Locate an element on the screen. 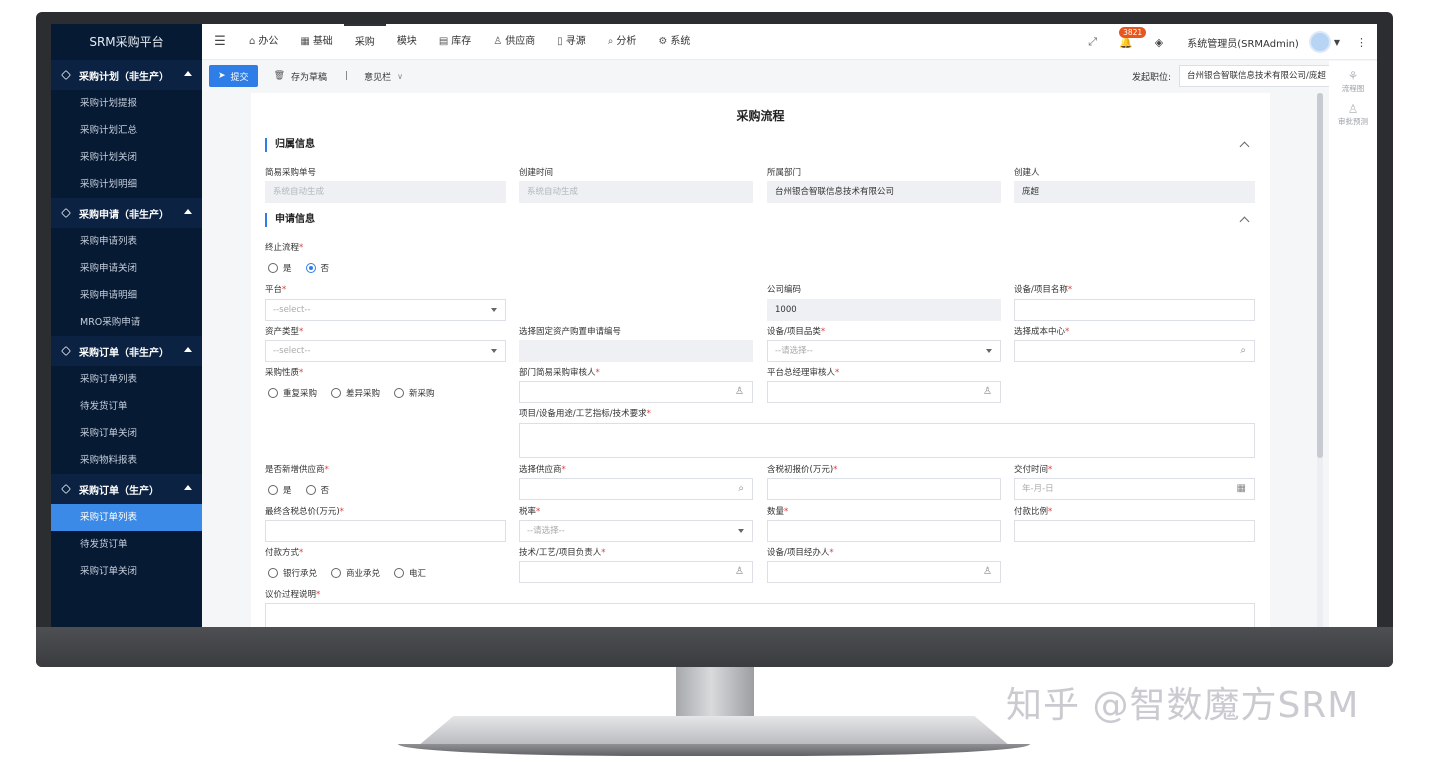 This screenshot has width=1440, height=761. sidebar-group-order-prod: 采购订单（生产） is located at coordinates (126, 489).